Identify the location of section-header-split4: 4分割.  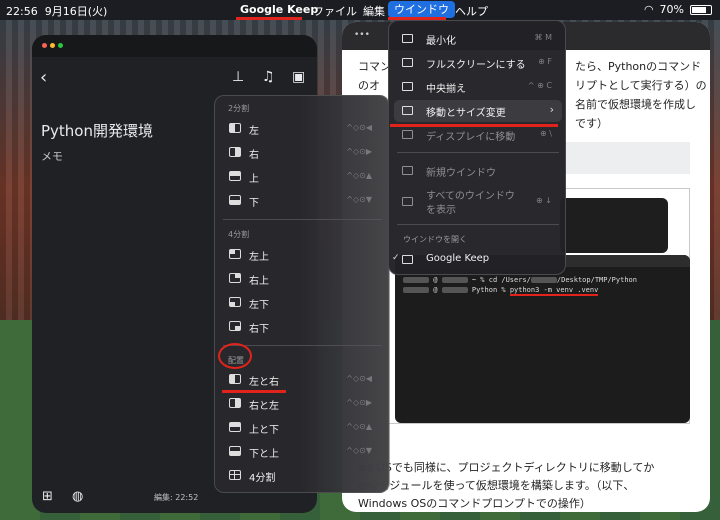
(239, 234).